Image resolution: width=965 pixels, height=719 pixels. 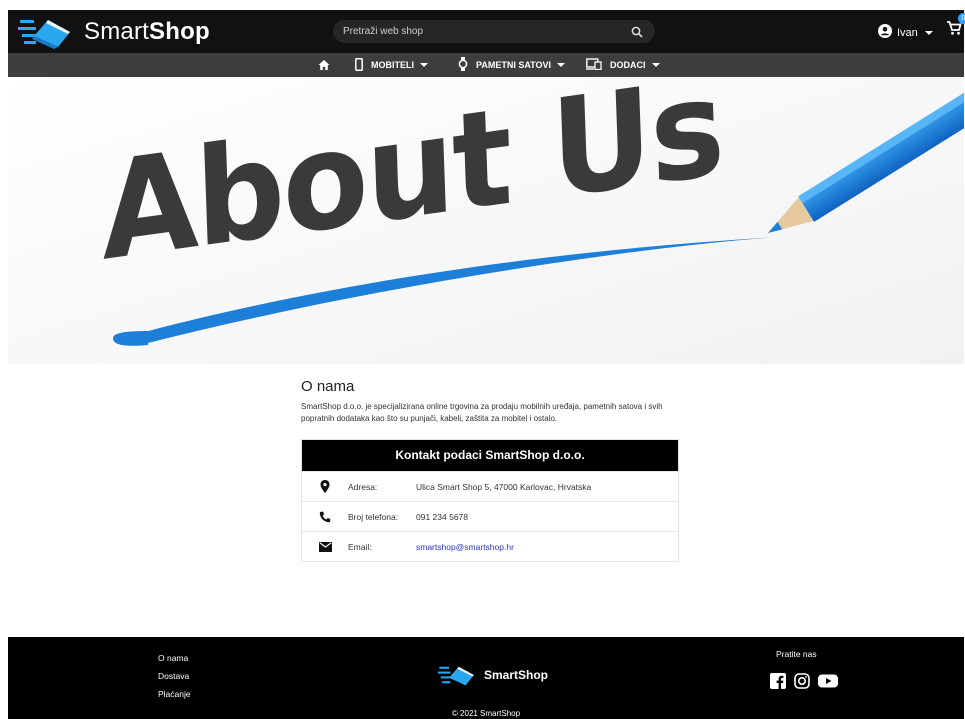 I want to click on cart-count-badge: 0, so click(x=961, y=18).